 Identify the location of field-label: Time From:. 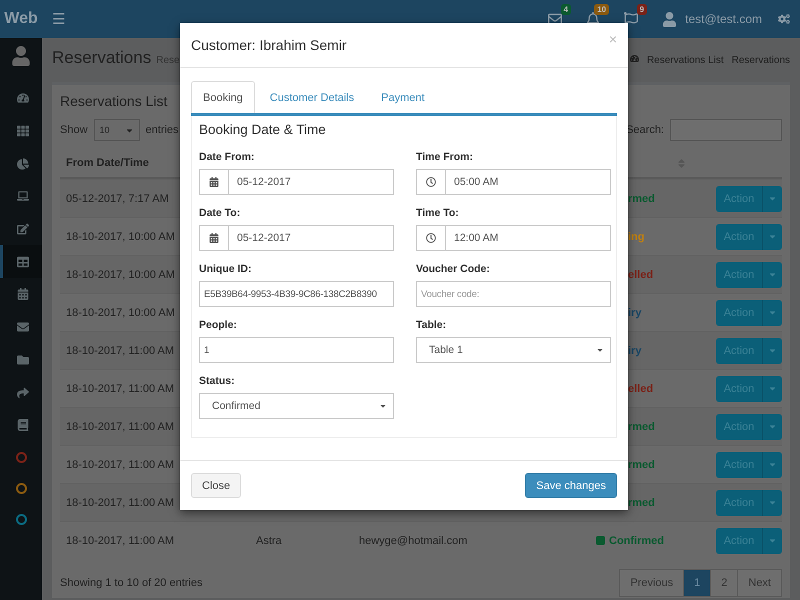
(444, 157).